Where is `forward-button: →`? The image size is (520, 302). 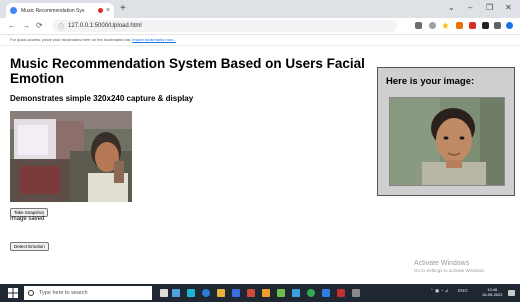 forward-button: → is located at coordinates (26, 25).